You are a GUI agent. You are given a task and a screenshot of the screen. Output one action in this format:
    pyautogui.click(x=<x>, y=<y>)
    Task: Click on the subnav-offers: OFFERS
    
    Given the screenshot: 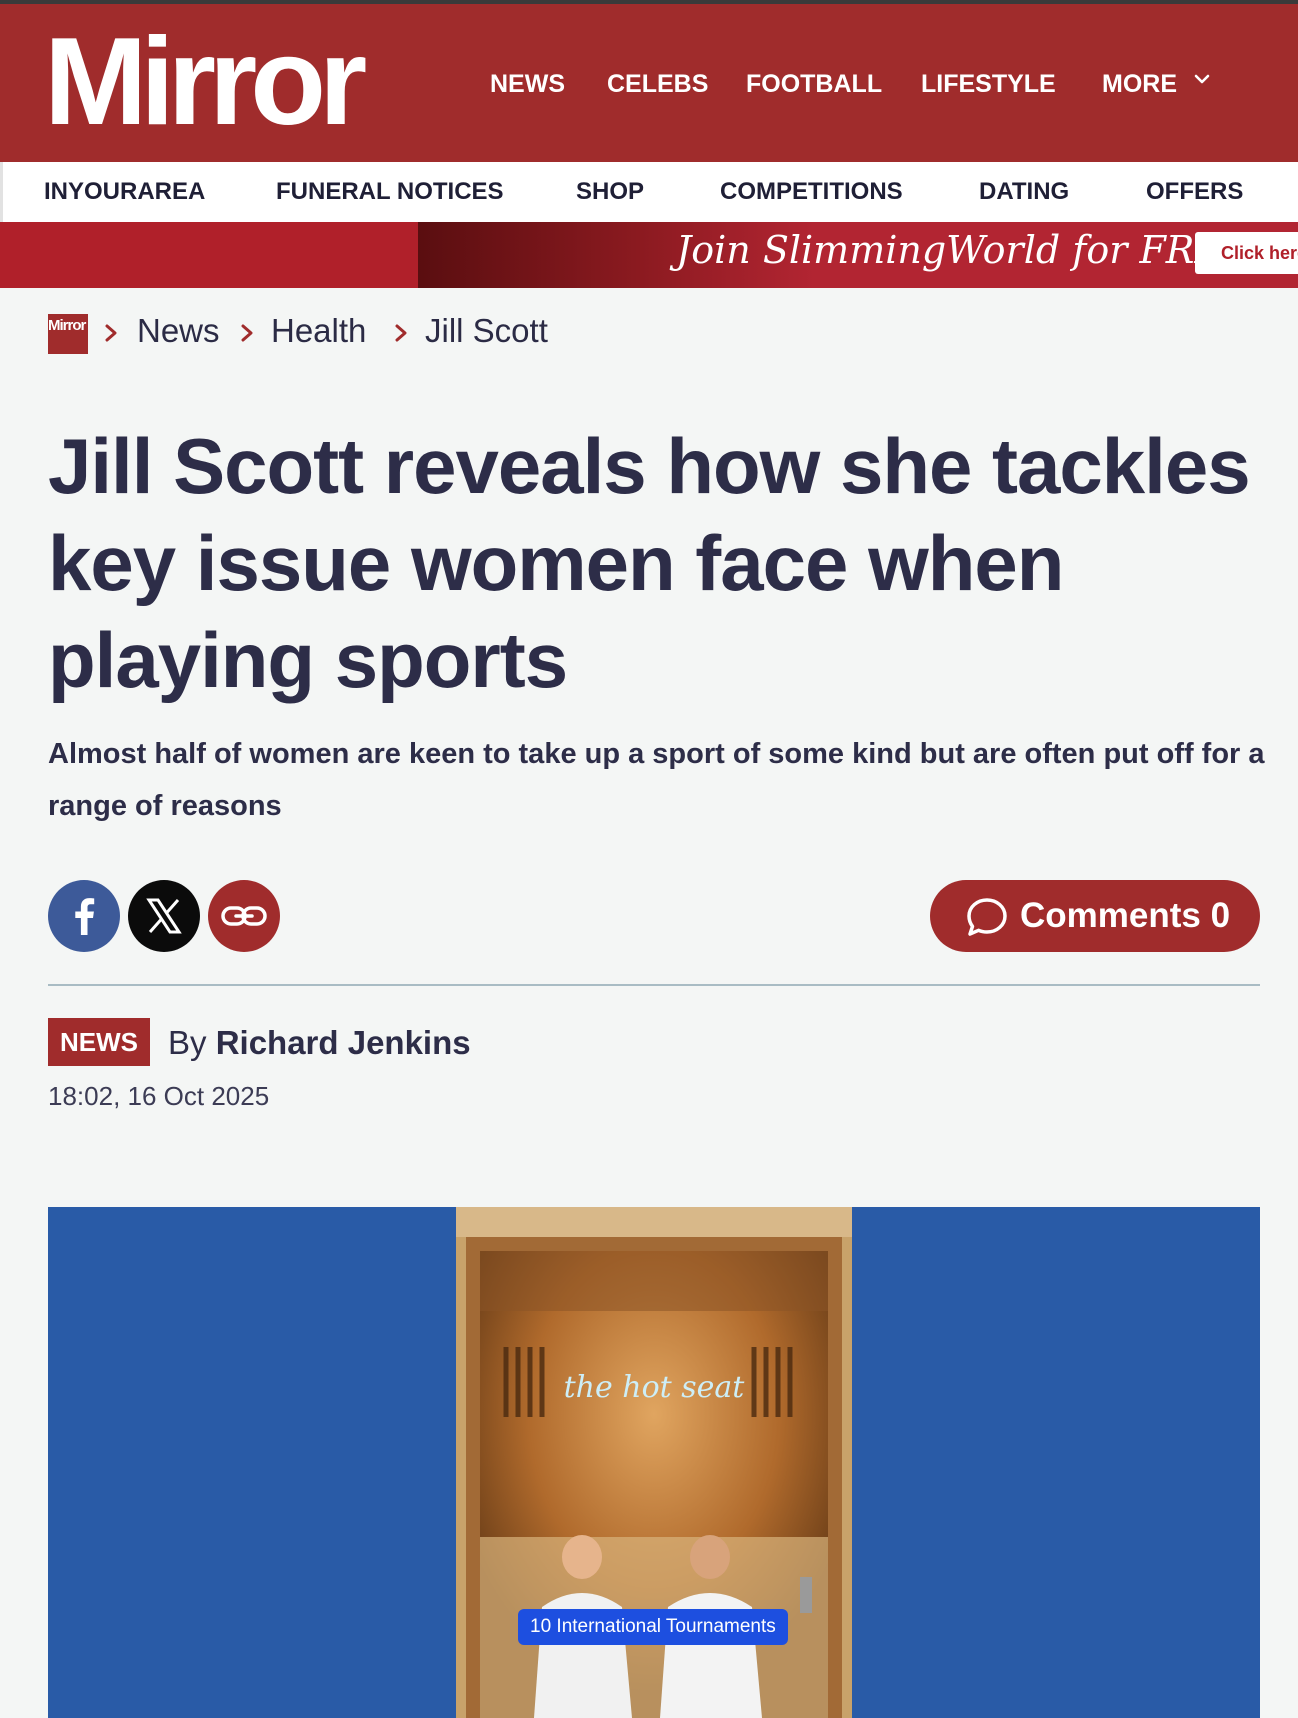 What is the action you would take?
    pyautogui.click(x=1194, y=192)
    